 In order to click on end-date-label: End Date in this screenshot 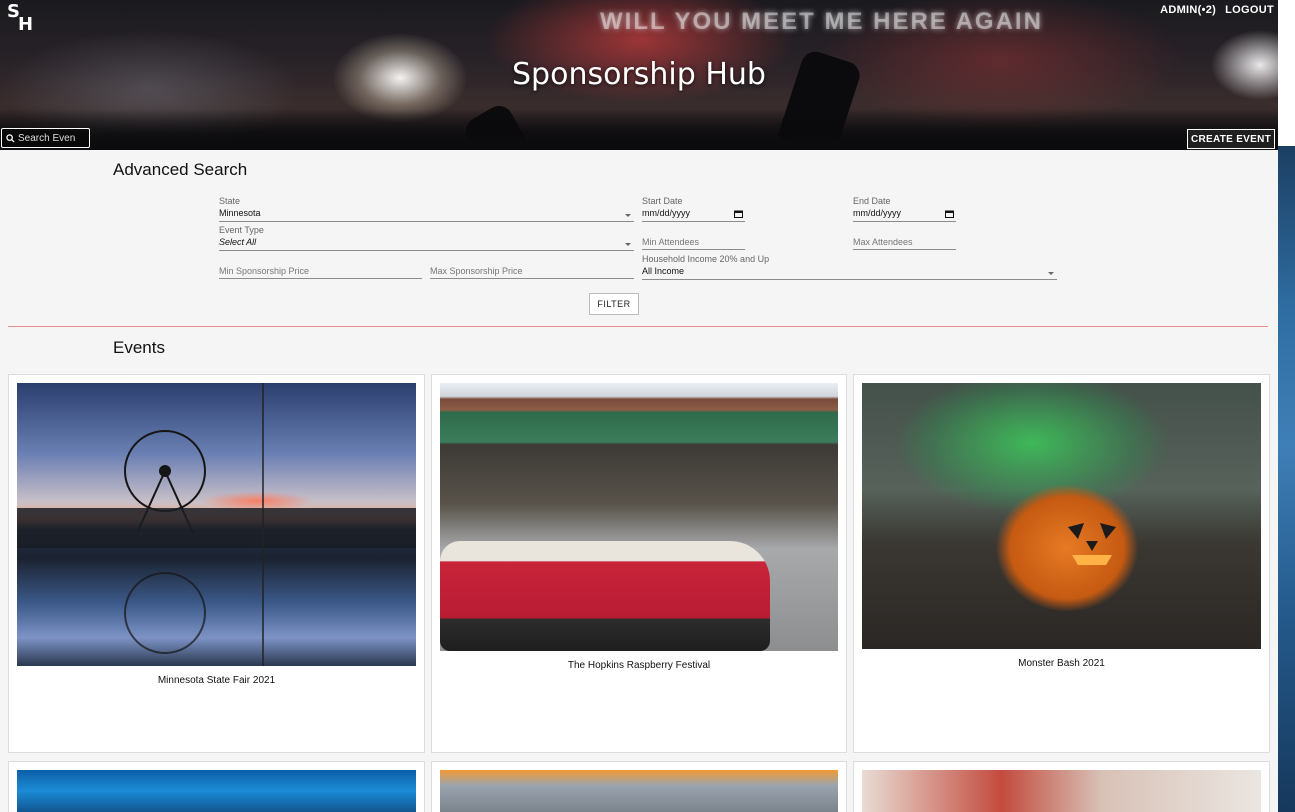, I will do `click(872, 201)`.